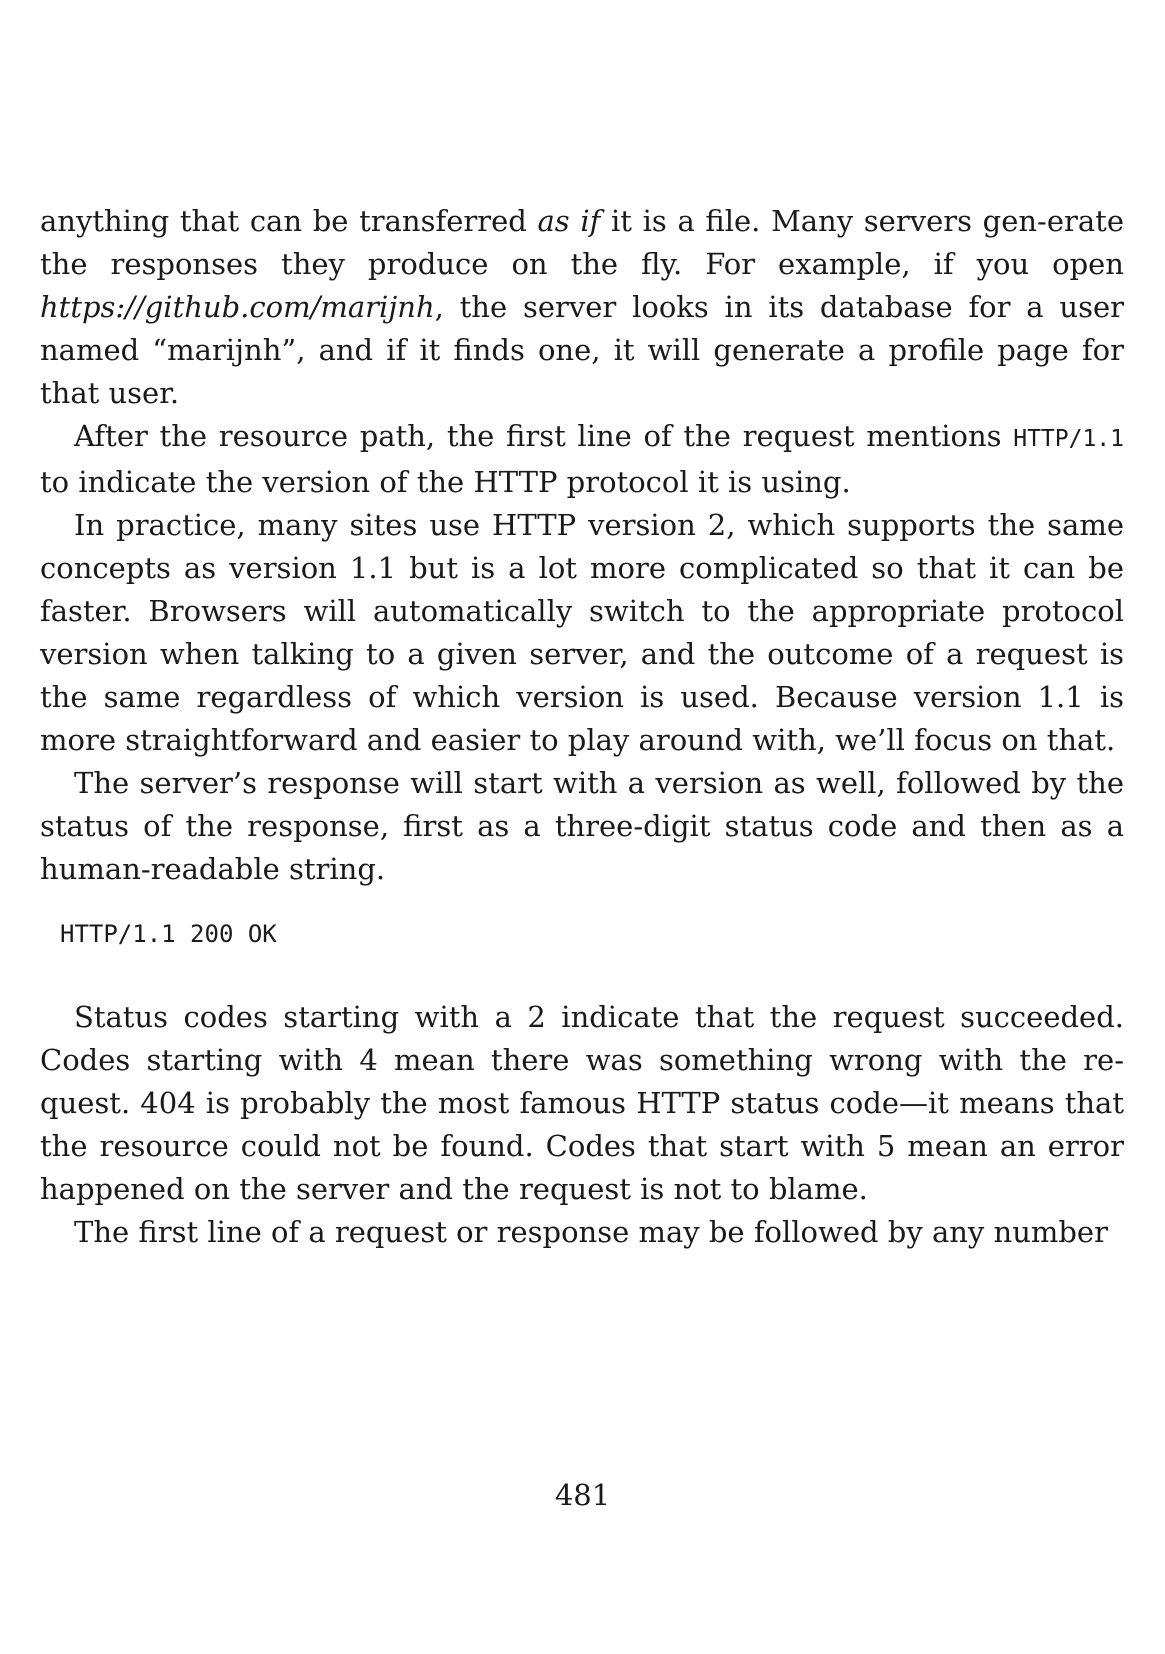  What do you see at coordinates (289, 221) in the screenshot?
I see `text-run: anything that can be transferred` at bounding box center [289, 221].